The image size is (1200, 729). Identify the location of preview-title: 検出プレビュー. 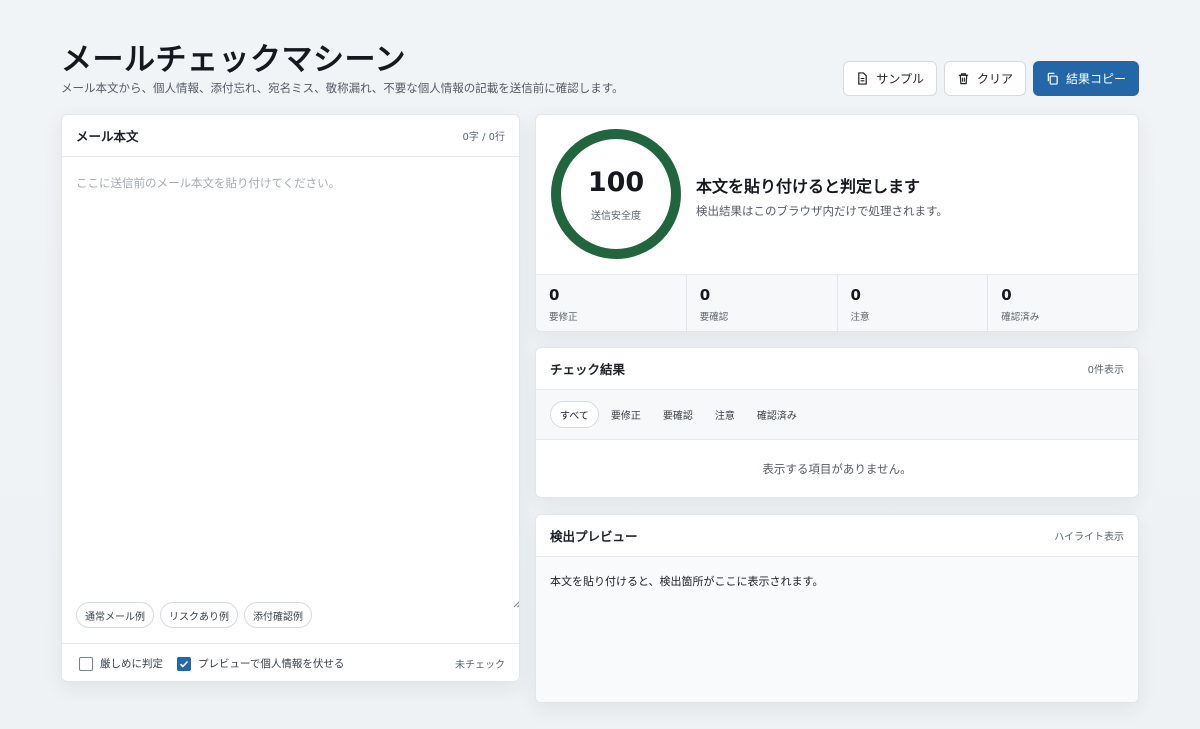
(594, 536).